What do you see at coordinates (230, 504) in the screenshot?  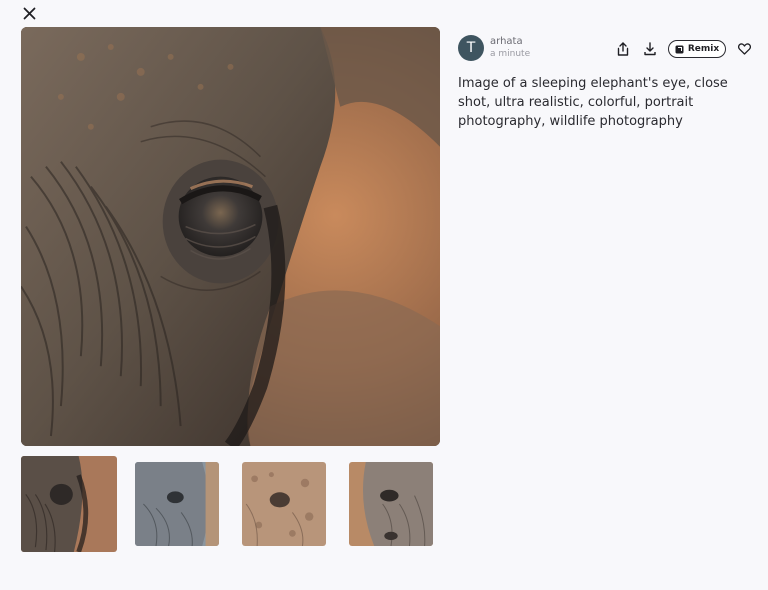 I see `thumbnail-strip` at bounding box center [230, 504].